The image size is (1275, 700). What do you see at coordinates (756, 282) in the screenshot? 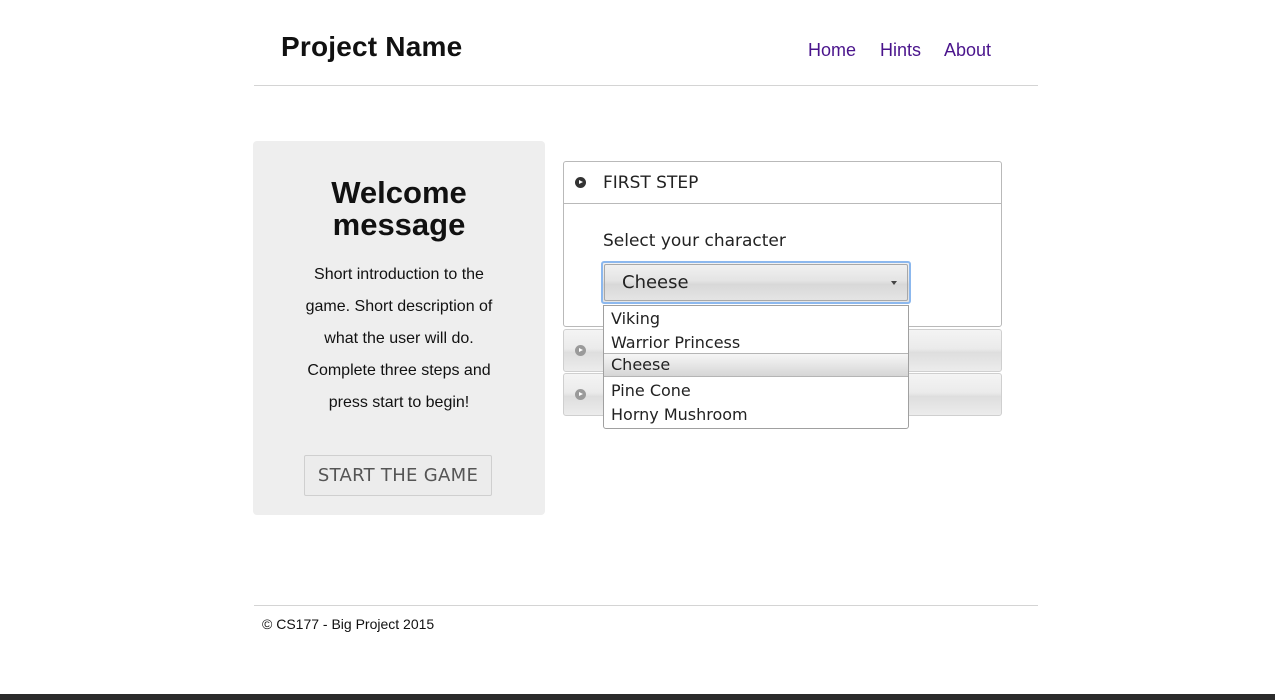
I see `character-select: Cheese` at bounding box center [756, 282].